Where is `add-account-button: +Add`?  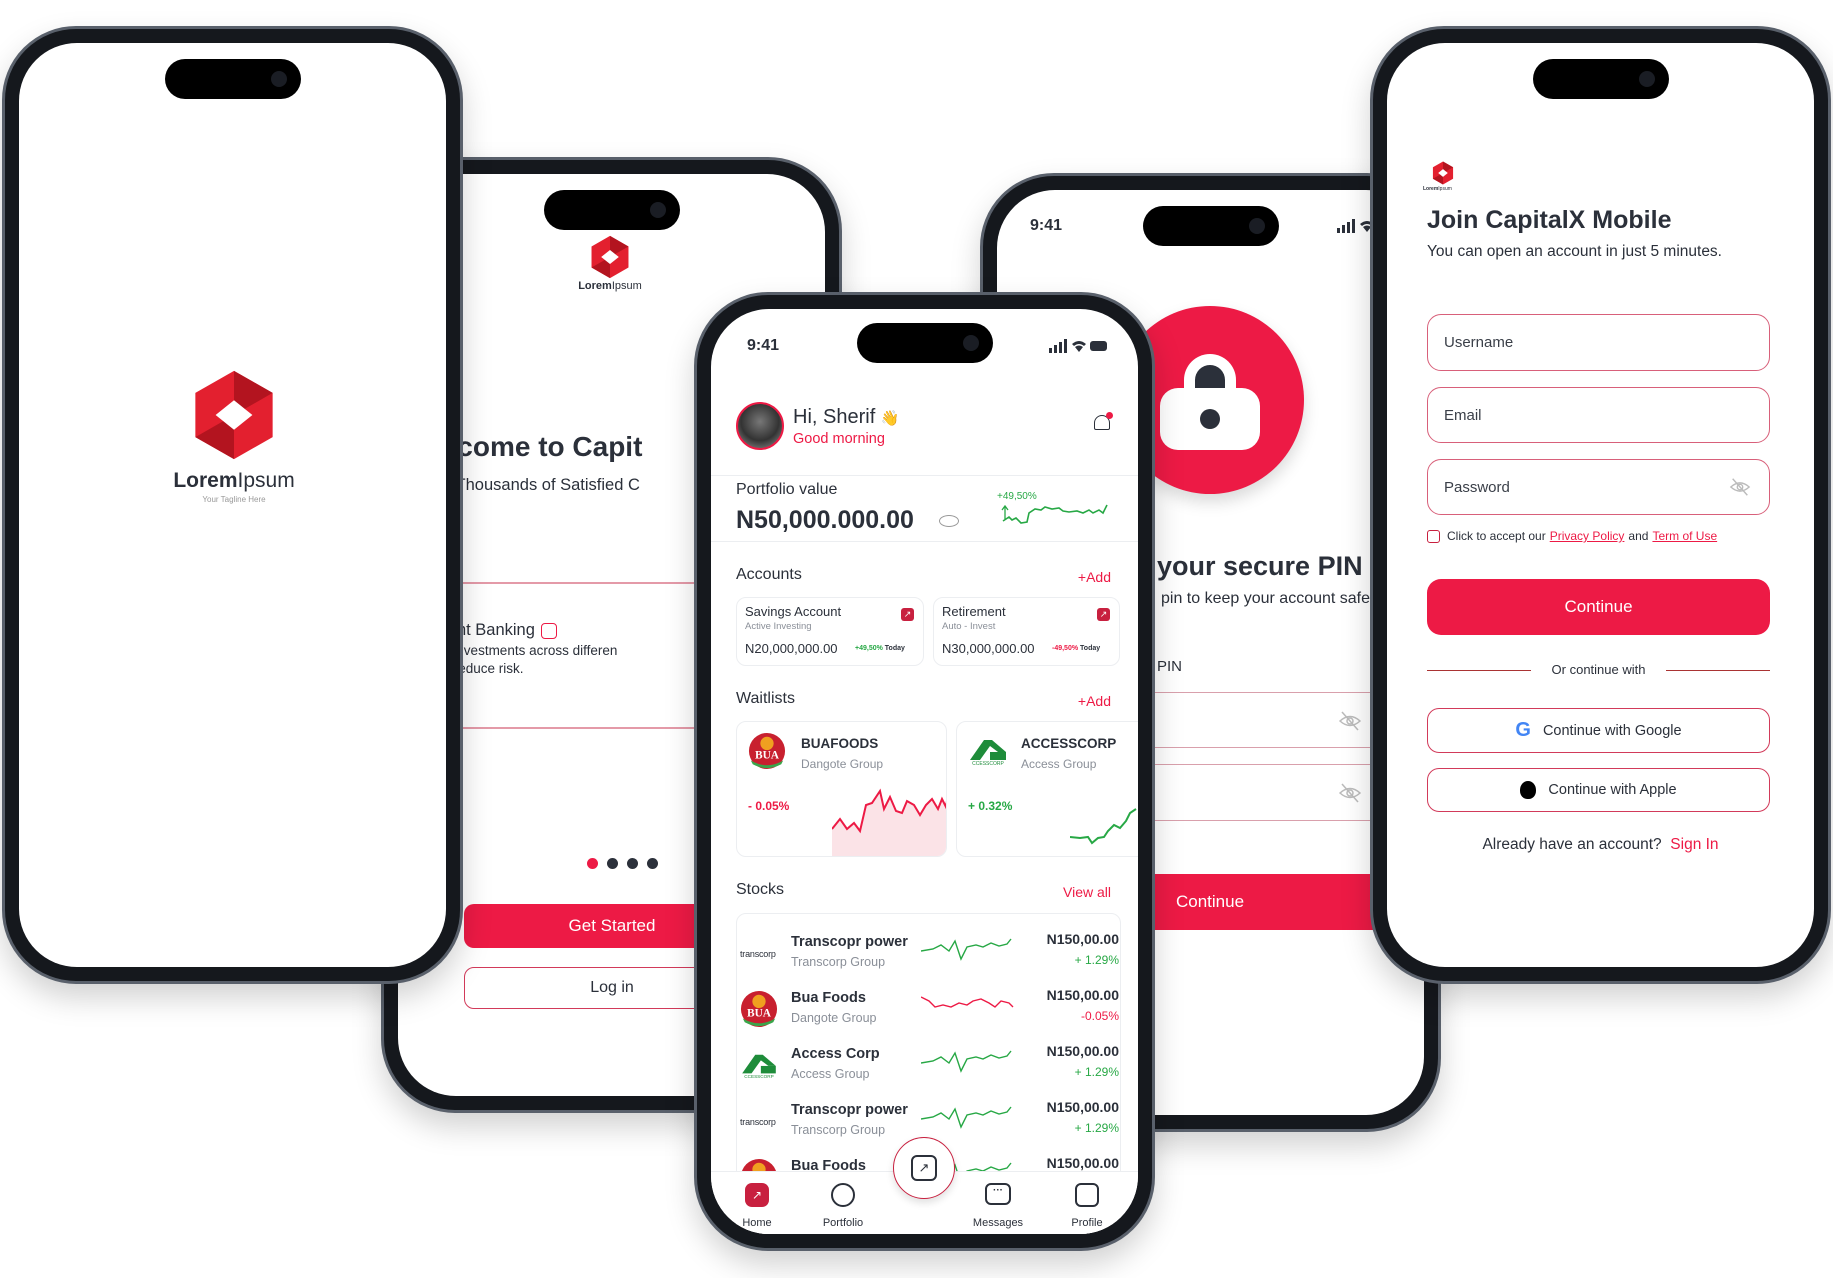
add-account-button: +Add is located at coordinates (1094, 577).